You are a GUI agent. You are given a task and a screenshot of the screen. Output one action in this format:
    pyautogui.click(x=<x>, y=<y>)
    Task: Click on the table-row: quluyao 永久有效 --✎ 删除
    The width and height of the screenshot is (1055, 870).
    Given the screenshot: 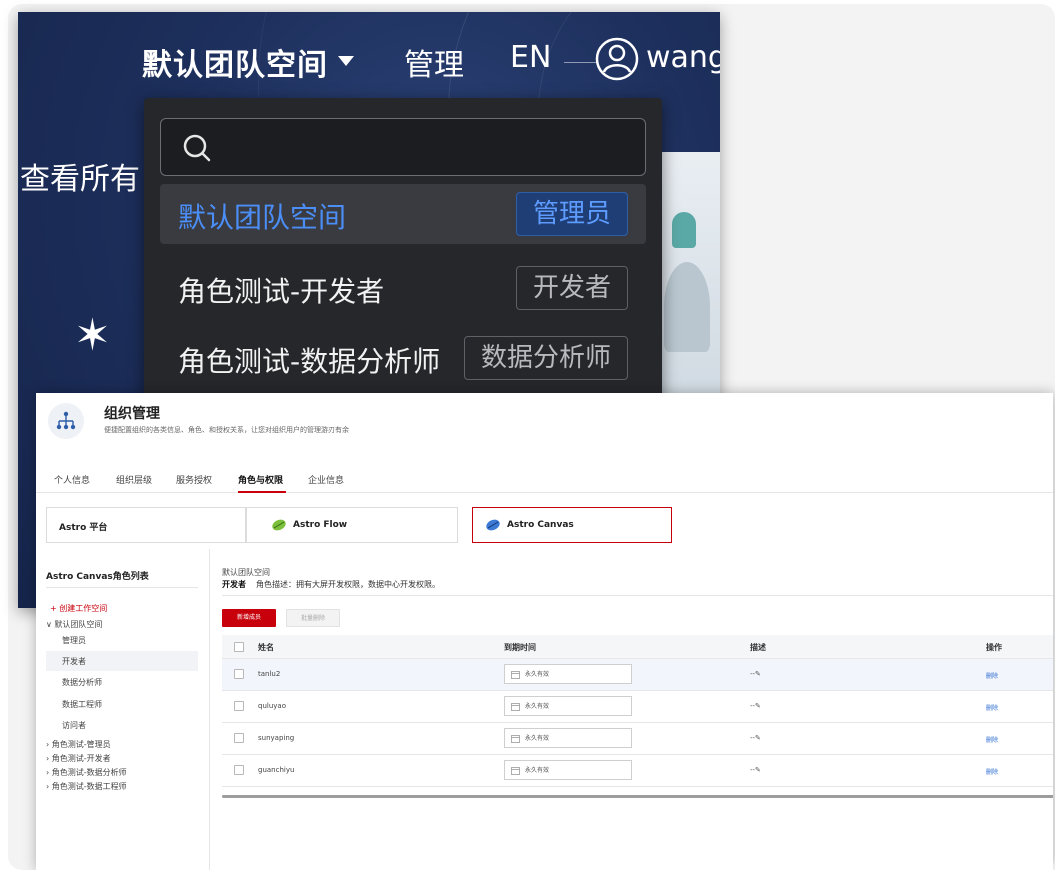 What is the action you would take?
    pyautogui.click(x=637, y=707)
    